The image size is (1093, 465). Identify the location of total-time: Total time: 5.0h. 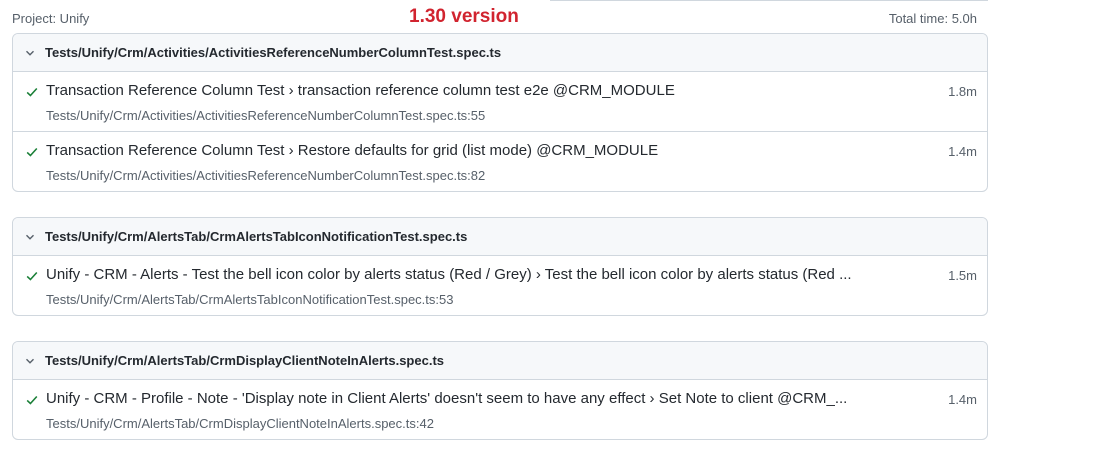
(932, 18).